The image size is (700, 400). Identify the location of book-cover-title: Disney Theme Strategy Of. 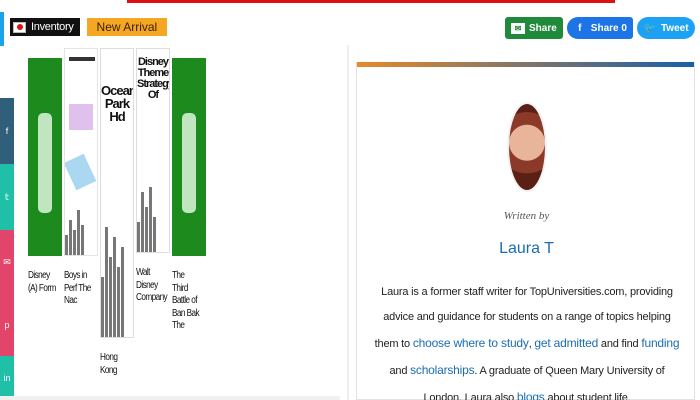
(153, 78).